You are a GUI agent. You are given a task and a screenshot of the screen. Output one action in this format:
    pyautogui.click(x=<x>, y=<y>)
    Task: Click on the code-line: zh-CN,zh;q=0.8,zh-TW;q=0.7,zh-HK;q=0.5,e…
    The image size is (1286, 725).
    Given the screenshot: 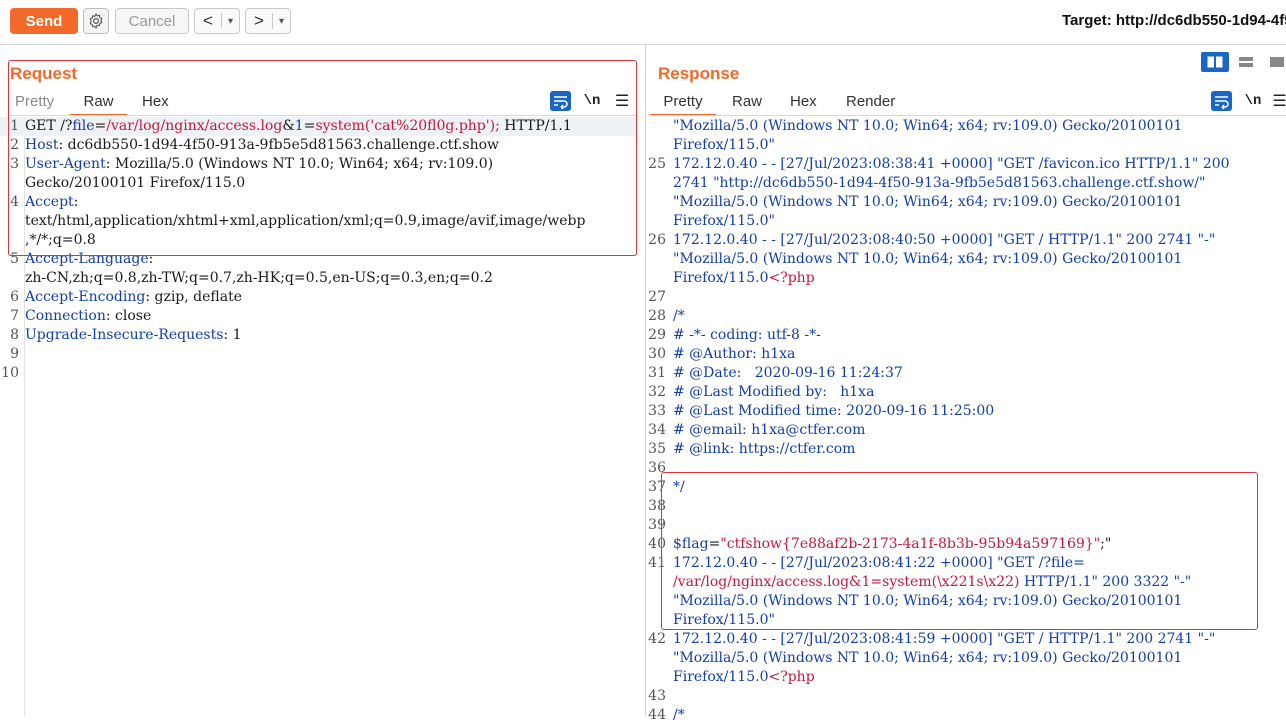 What is the action you would take?
    pyautogui.click(x=318, y=278)
    